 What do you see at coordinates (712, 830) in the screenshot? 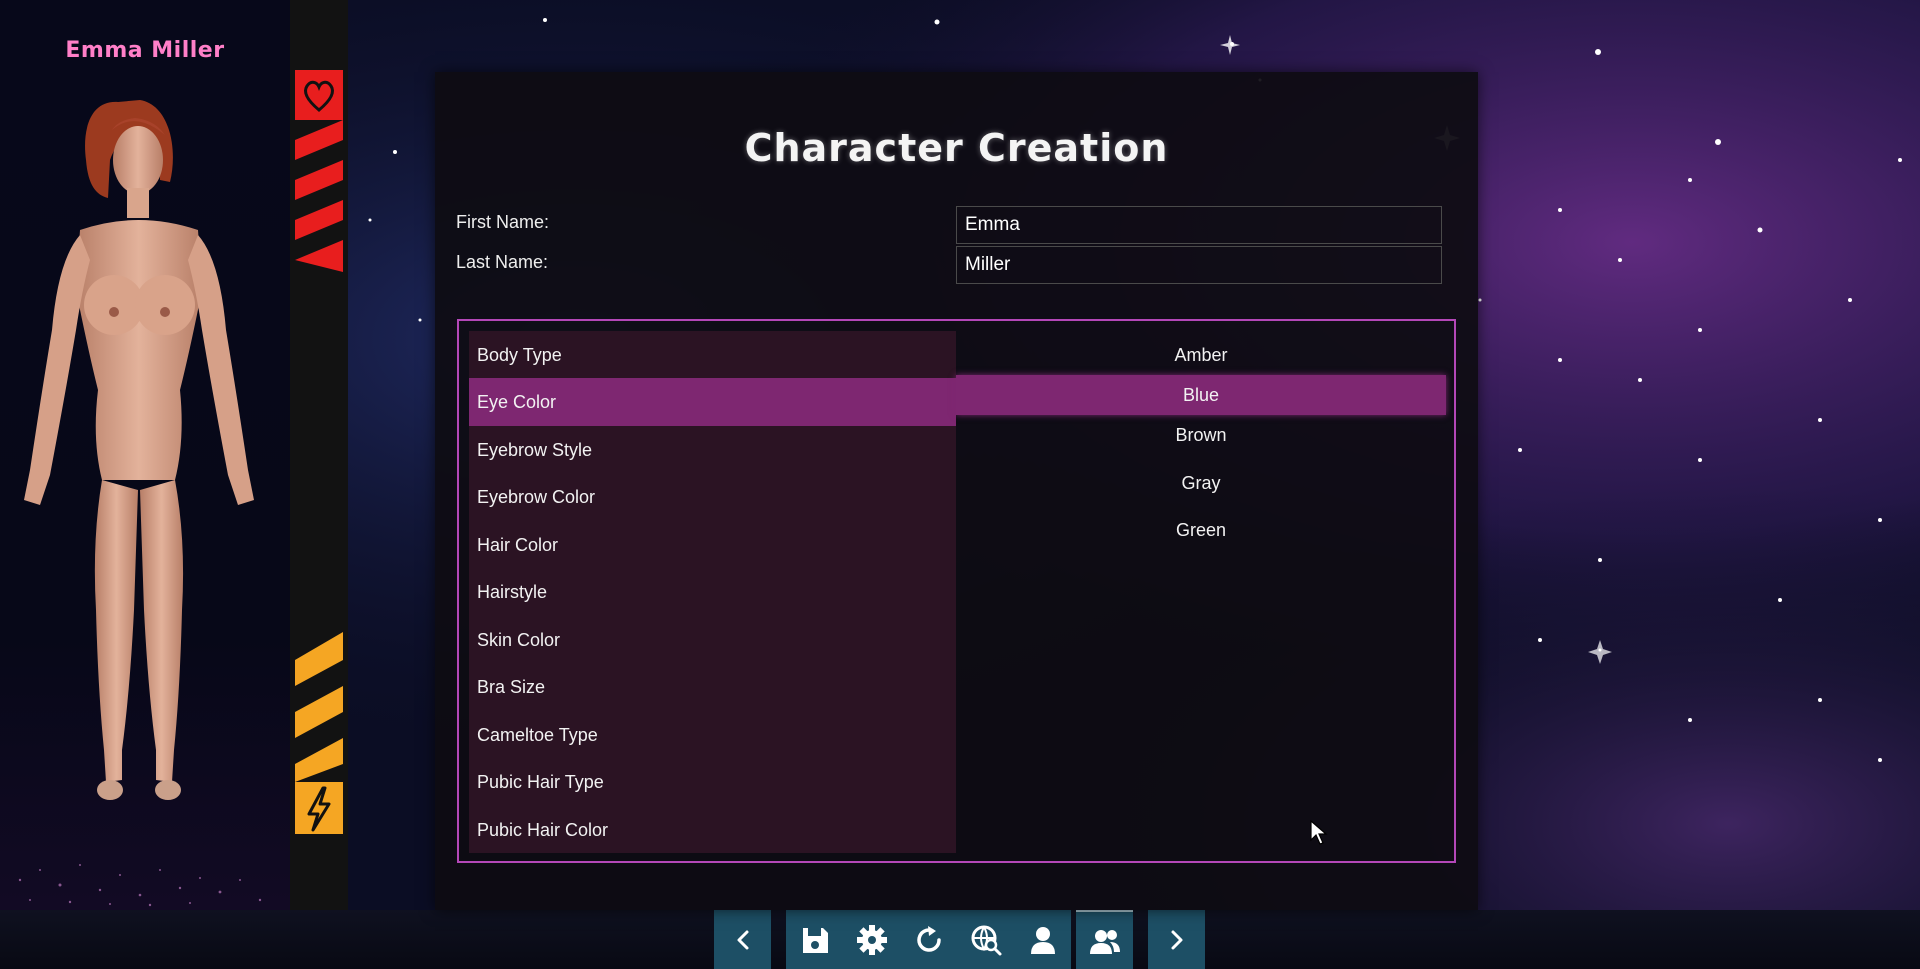
I see `category-item: Pubic Hair Color` at bounding box center [712, 830].